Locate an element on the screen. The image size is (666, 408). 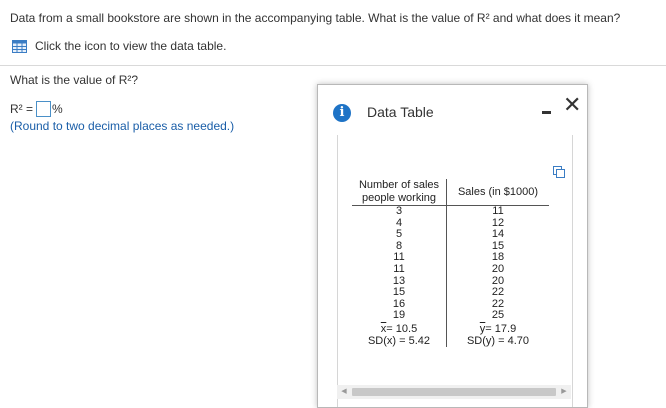
view-data-table-link: Click the icon to view the data table. is located at coordinates (119, 46).